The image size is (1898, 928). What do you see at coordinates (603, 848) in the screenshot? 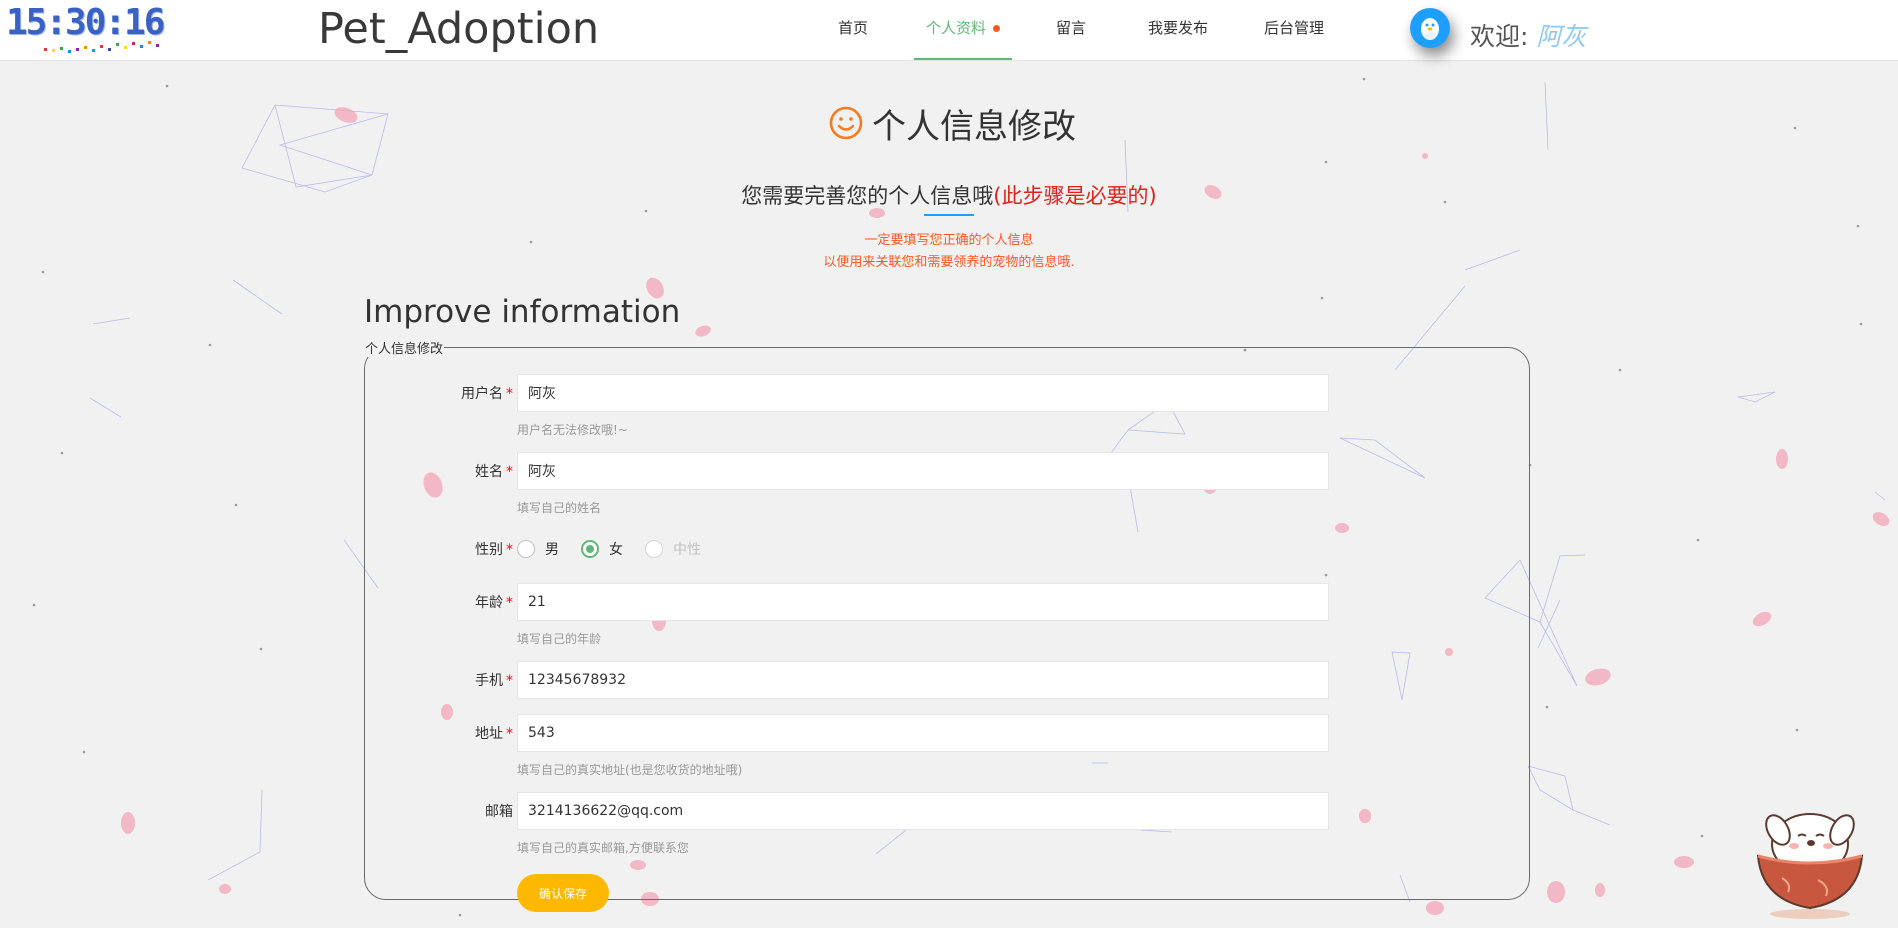
I see `email-hint: 填写自己的真实邮箱,方便联系您` at bounding box center [603, 848].